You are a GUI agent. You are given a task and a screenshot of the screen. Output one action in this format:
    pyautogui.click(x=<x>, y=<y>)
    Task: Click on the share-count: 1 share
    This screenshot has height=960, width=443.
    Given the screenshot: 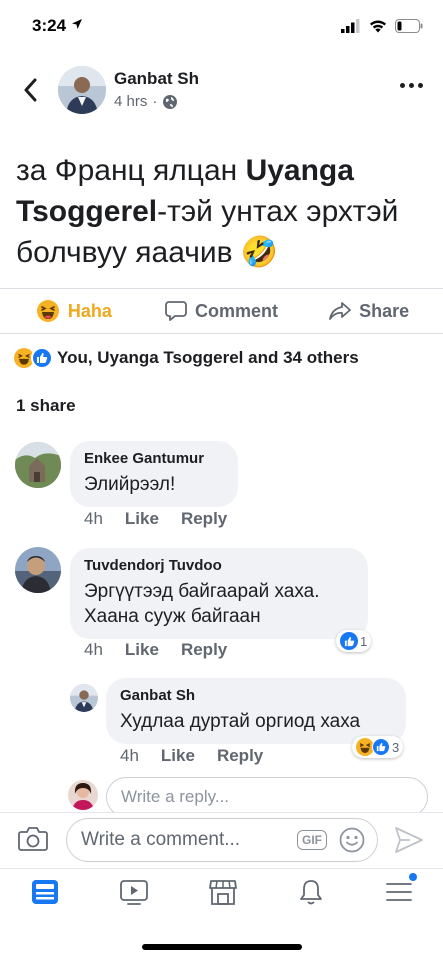 What is the action you would take?
    pyautogui.click(x=46, y=406)
    